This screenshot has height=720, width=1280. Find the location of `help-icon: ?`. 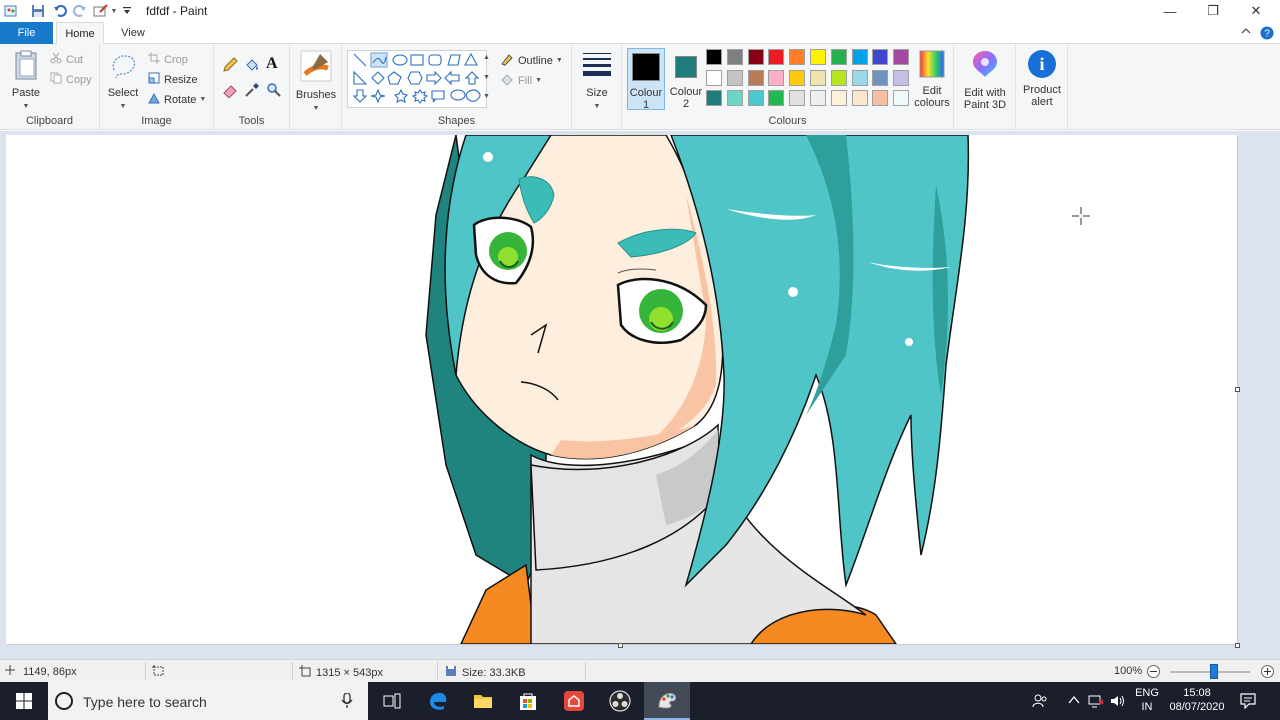

help-icon: ? is located at coordinates (1267, 34).